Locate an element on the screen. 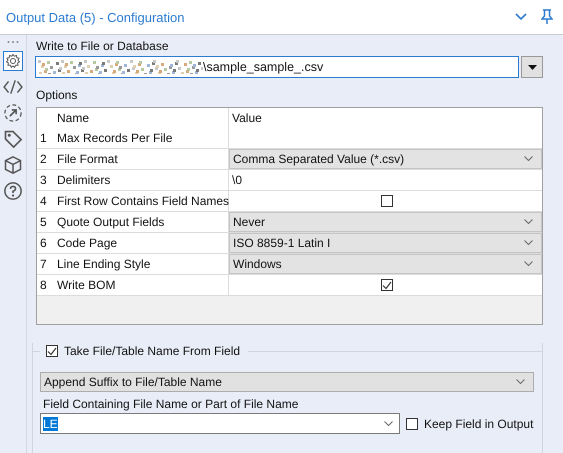  option-name: First Row Contains Field Names is located at coordinates (143, 201).